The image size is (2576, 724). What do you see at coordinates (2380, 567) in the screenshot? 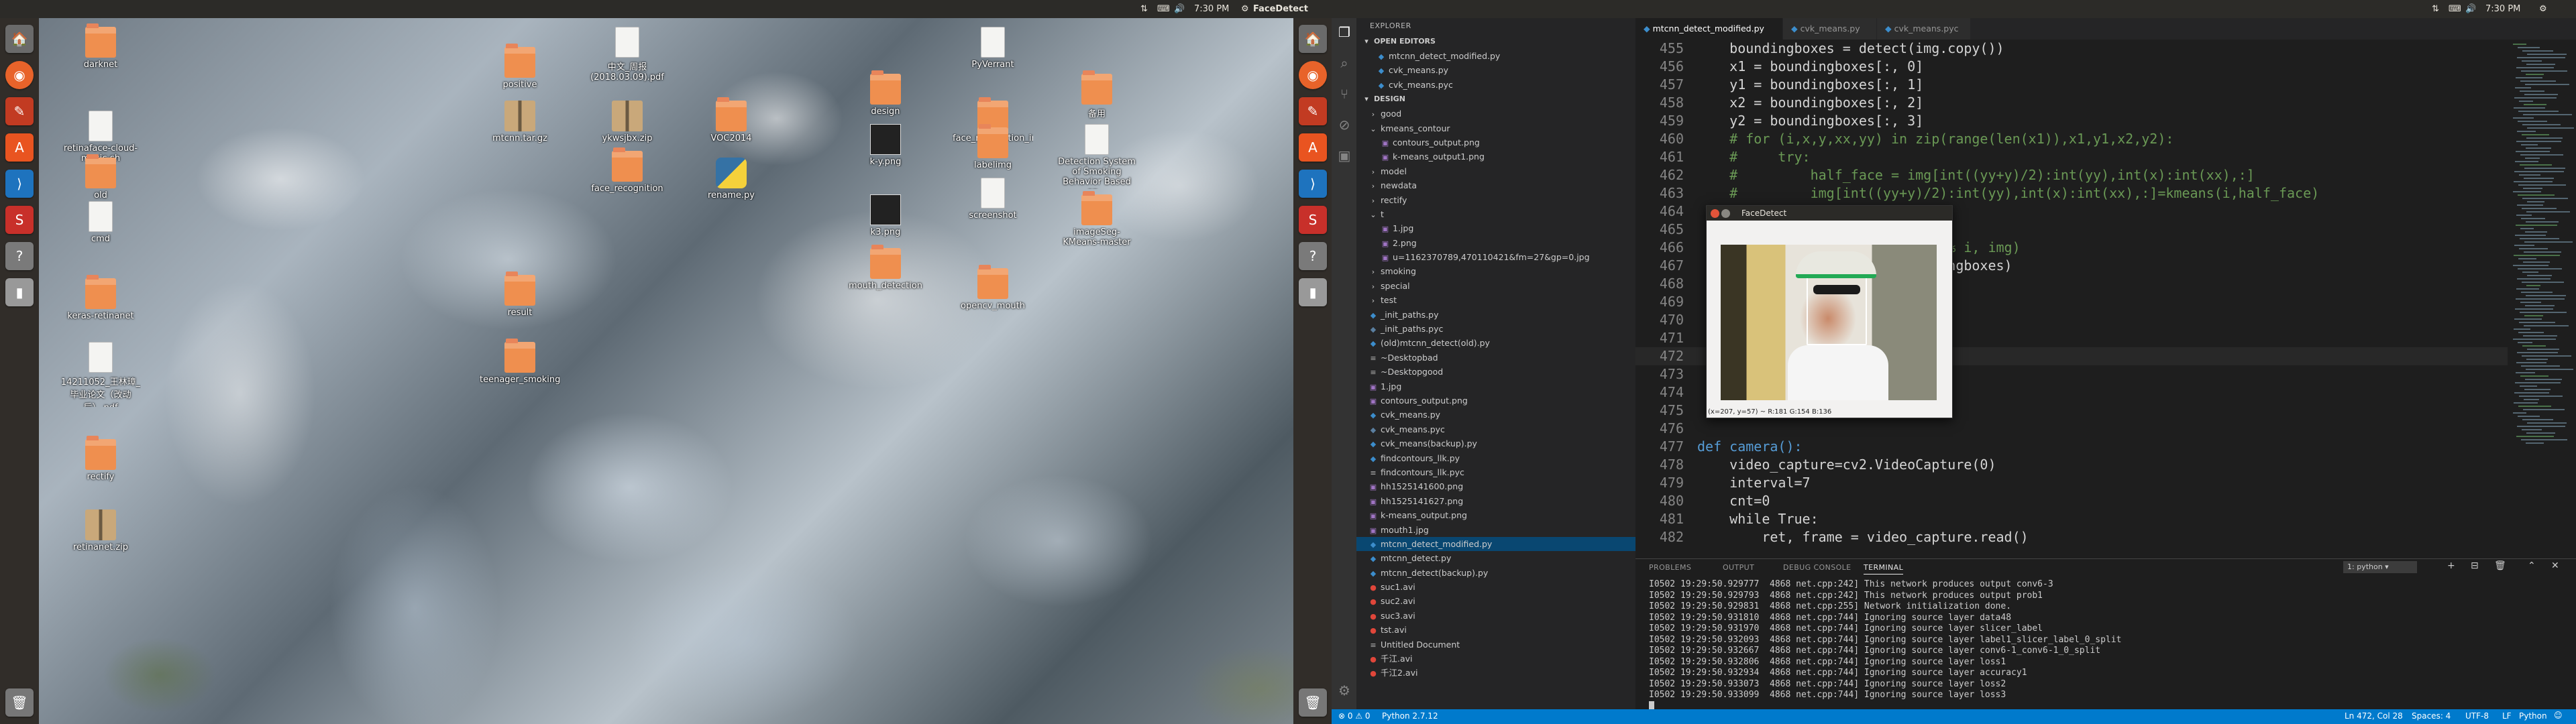
I see `terminal-select: 1: python ▾` at bounding box center [2380, 567].